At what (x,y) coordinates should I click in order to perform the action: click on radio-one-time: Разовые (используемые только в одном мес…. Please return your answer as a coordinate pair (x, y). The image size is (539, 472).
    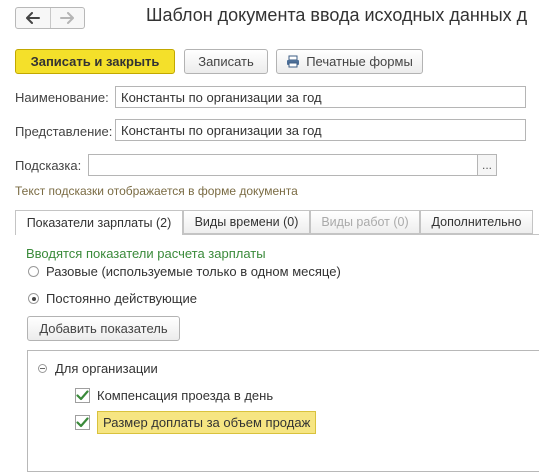
    Looking at the image, I should click on (184, 271).